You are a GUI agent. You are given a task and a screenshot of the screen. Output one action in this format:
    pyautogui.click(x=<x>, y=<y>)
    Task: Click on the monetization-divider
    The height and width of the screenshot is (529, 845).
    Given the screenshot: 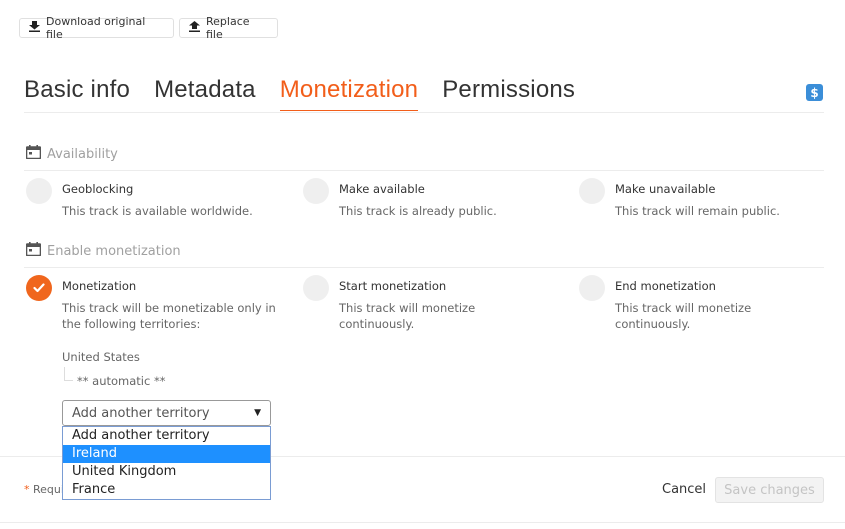 What is the action you would take?
    pyautogui.click(x=424, y=267)
    